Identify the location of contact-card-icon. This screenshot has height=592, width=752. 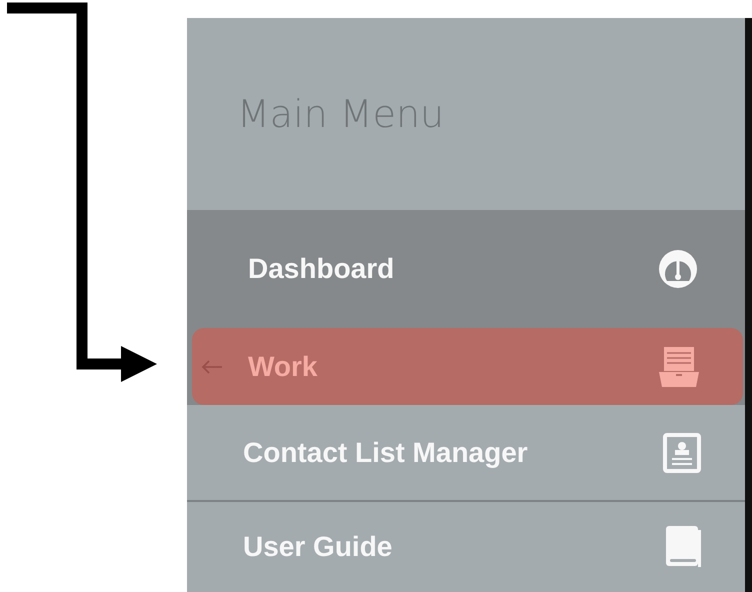
(682, 452).